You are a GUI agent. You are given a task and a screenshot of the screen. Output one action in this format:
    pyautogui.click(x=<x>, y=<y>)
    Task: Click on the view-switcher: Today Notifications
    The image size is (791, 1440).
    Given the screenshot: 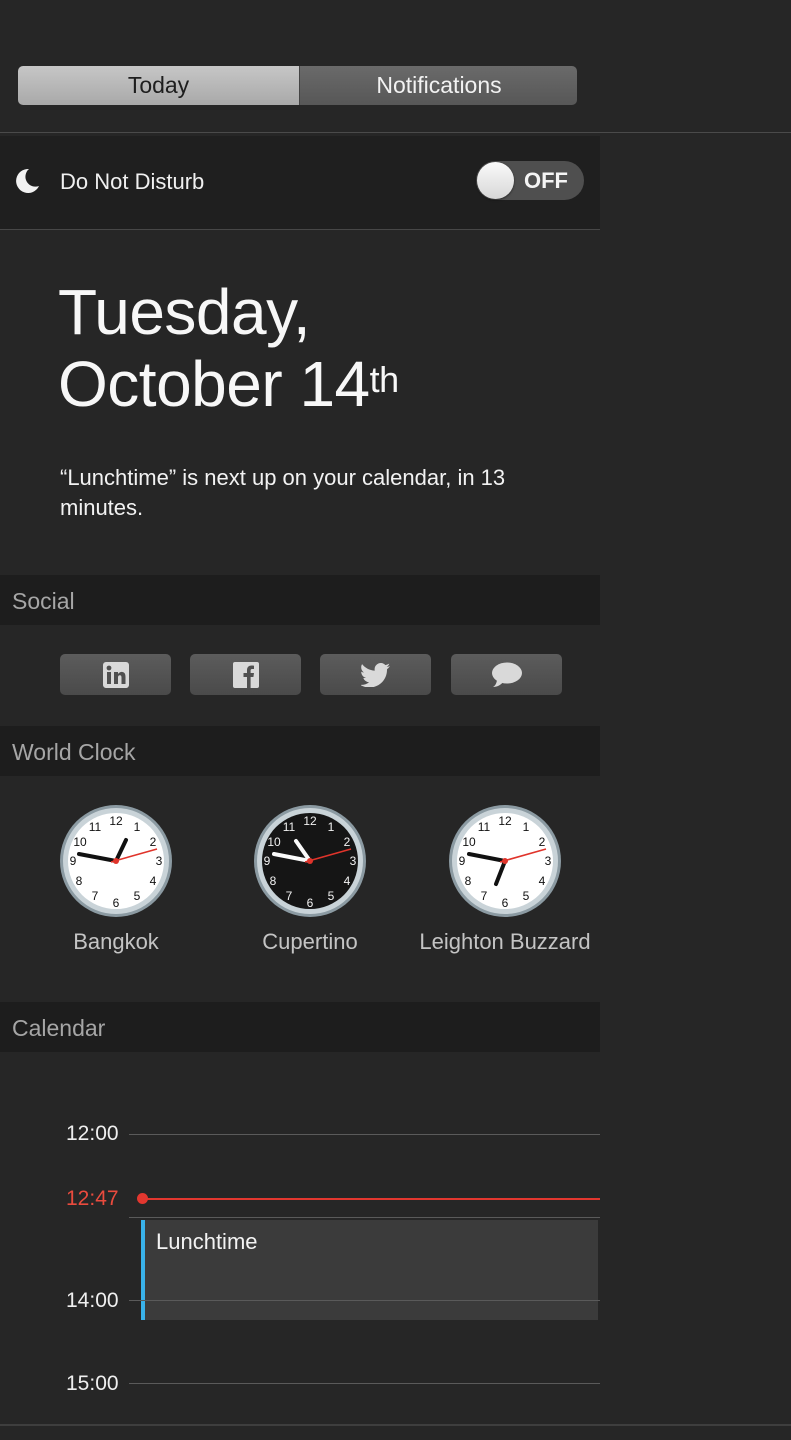 What is the action you would take?
    pyautogui.click(x=297, y=85)
    